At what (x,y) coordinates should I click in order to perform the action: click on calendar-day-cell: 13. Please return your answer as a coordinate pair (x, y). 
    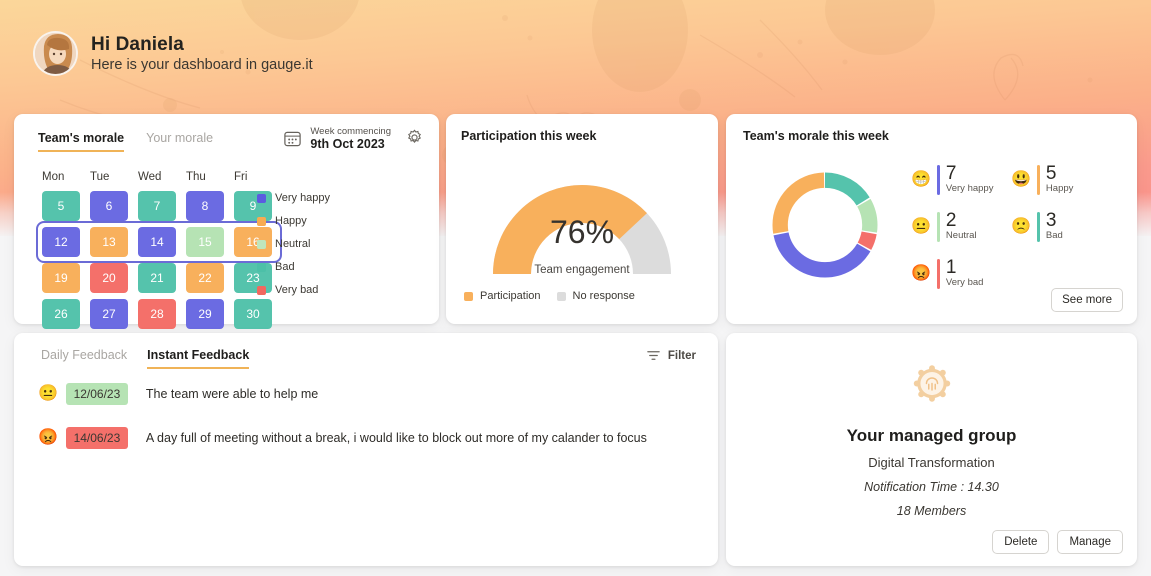
    Looking at the image, I should click on (109, 242).